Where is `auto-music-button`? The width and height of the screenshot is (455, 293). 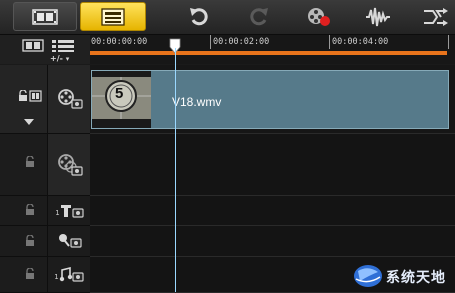
auto-music-button is located at coordinates (435, 17).